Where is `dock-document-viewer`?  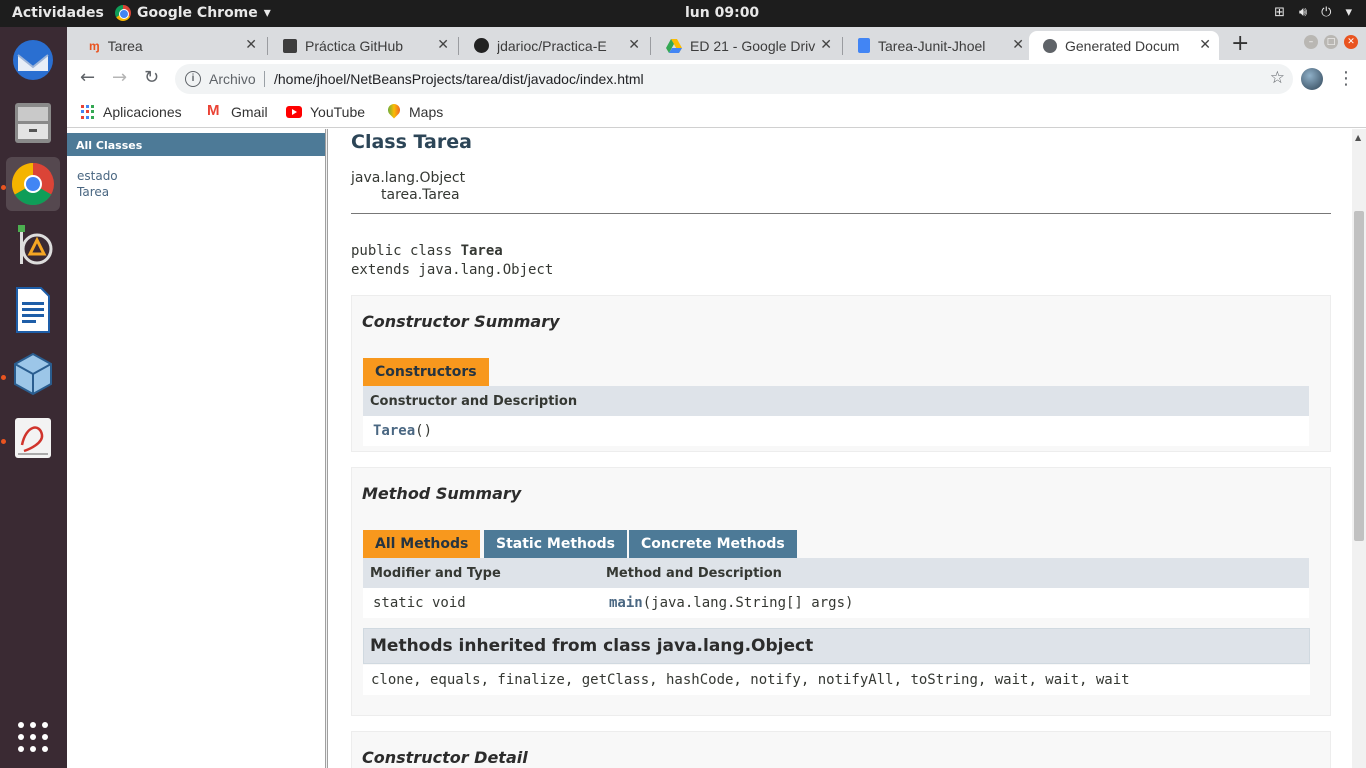 dock-document-viewer is located at coordinates (33, 438).